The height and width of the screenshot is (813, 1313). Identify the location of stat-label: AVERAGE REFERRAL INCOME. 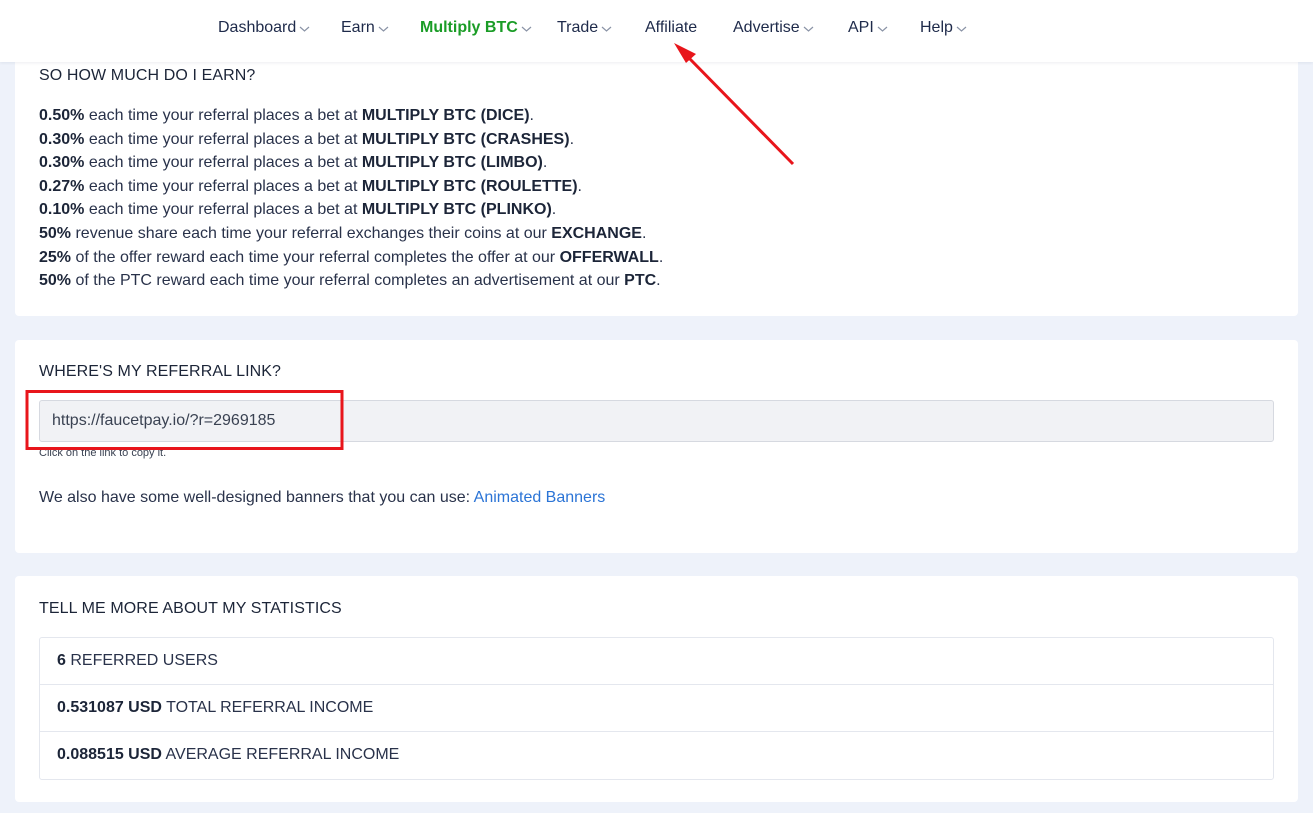
(280, 754).